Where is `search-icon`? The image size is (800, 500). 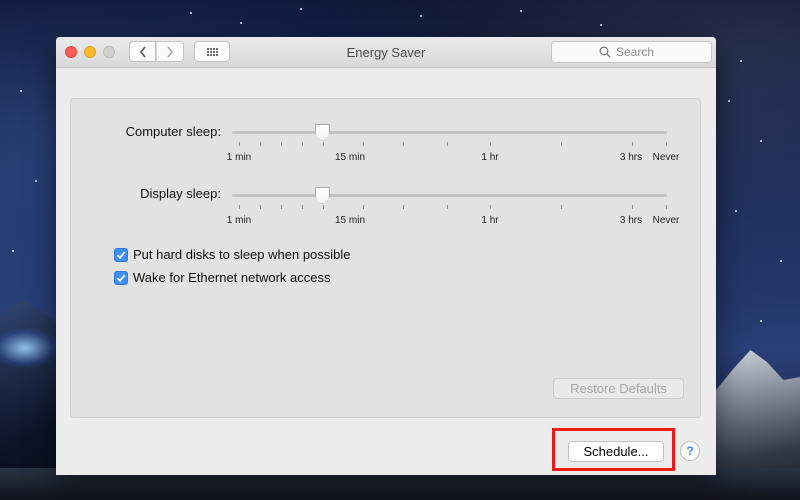
search-icon is located at coordinates (605, 52).